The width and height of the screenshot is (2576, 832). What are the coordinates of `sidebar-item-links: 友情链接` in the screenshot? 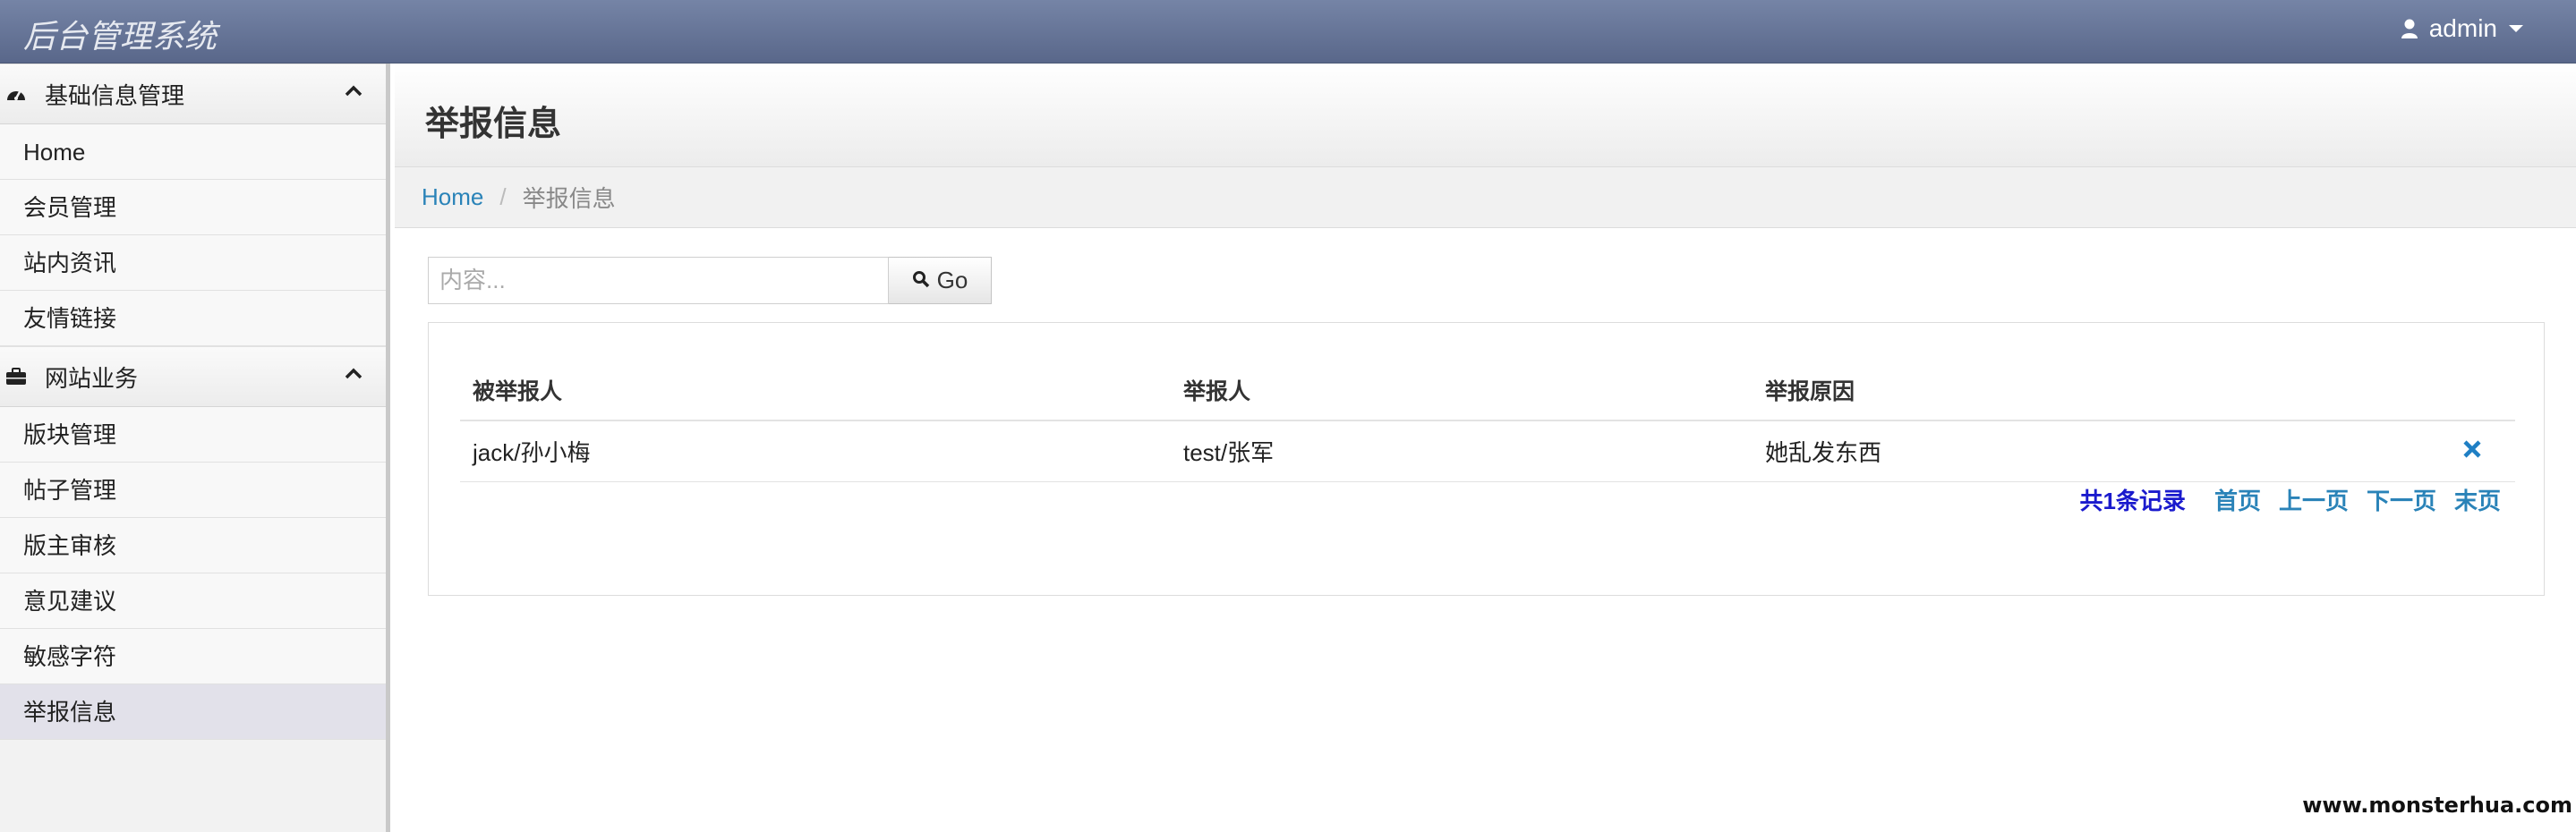 It's located at (193, 318).